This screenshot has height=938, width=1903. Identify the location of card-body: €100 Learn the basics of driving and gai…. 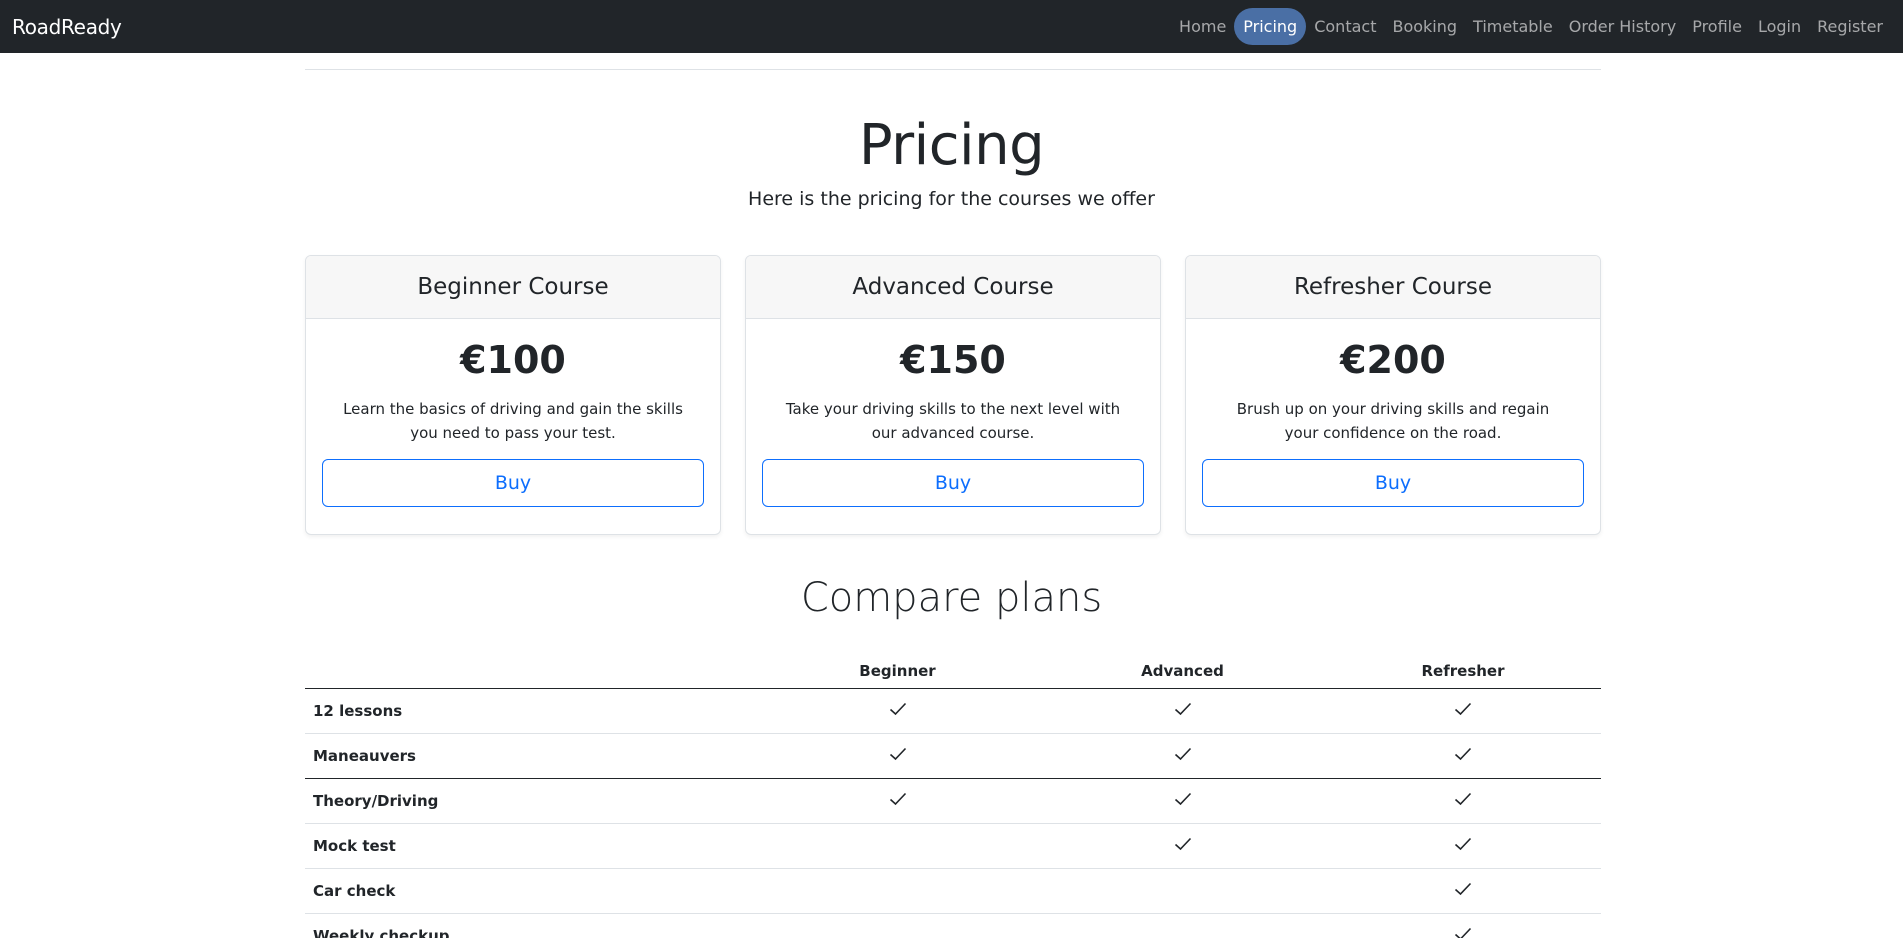
(513, 421).